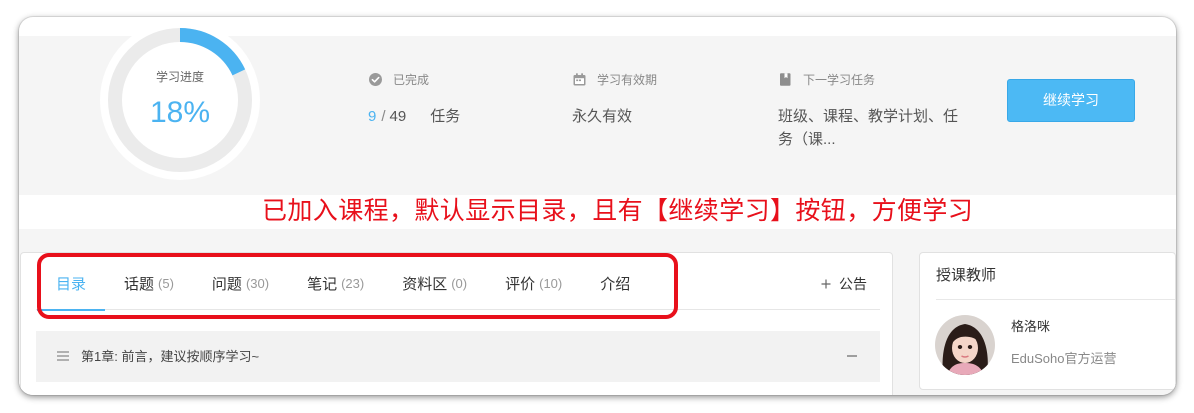  Describe the element at coordinates (966, 275) in the screenshot. I see `teacher-card-title: 授课教师` at that location.